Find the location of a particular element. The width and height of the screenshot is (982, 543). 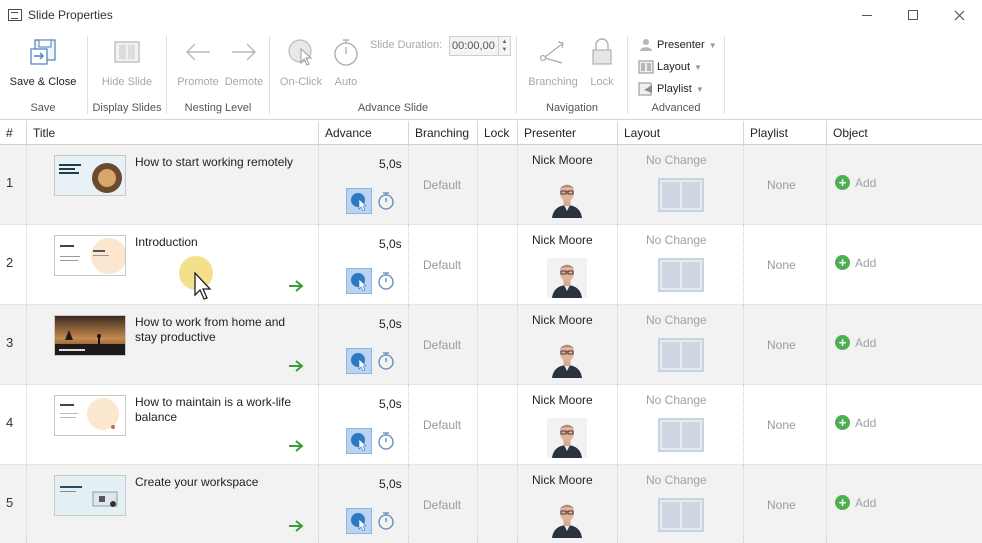

hide-slide-button: Hide Slide is located at coordinates (127, 62).